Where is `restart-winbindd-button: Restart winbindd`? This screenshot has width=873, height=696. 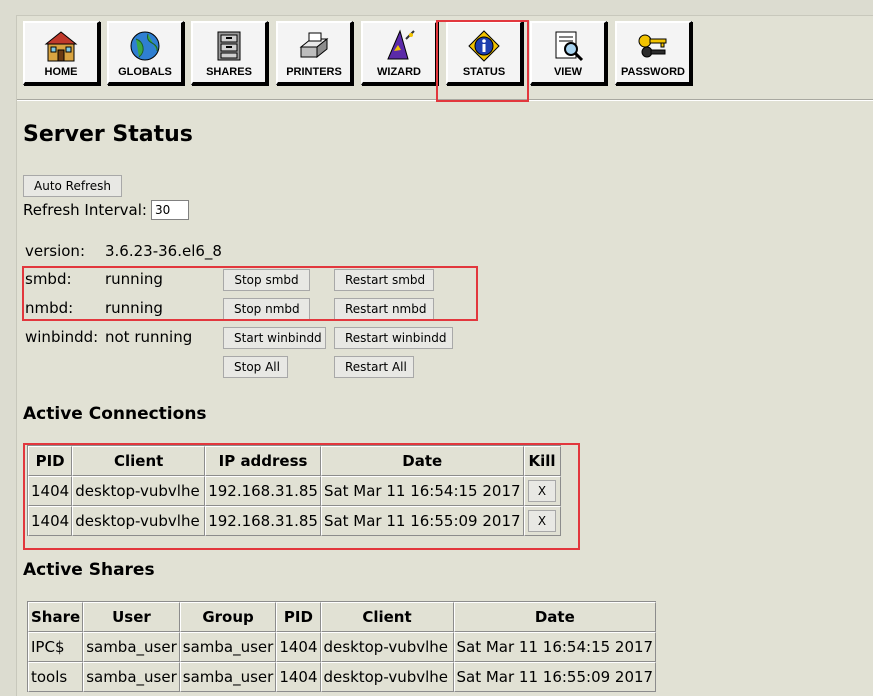
restart-winbindd-button: Restart winbindd is located at coordinates (393, 338).